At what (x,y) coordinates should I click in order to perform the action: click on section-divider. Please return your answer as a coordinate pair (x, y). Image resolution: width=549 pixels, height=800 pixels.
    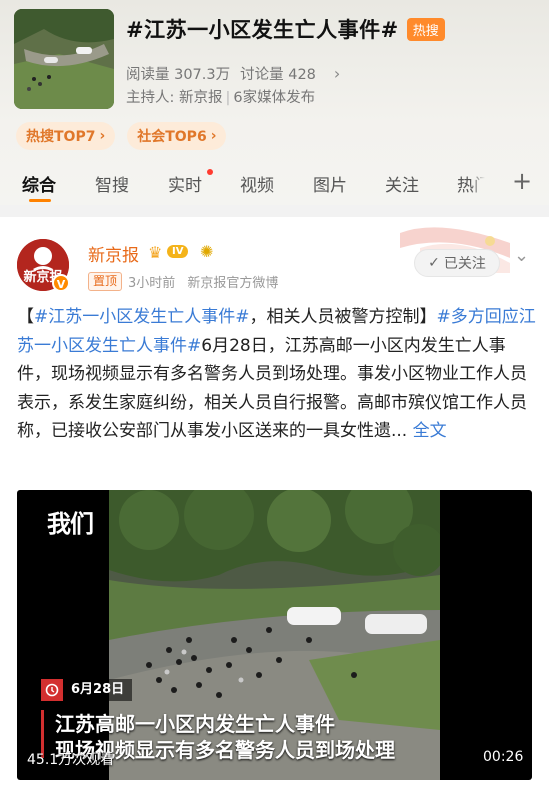
    Looking at the image, I should click on (274, 211).